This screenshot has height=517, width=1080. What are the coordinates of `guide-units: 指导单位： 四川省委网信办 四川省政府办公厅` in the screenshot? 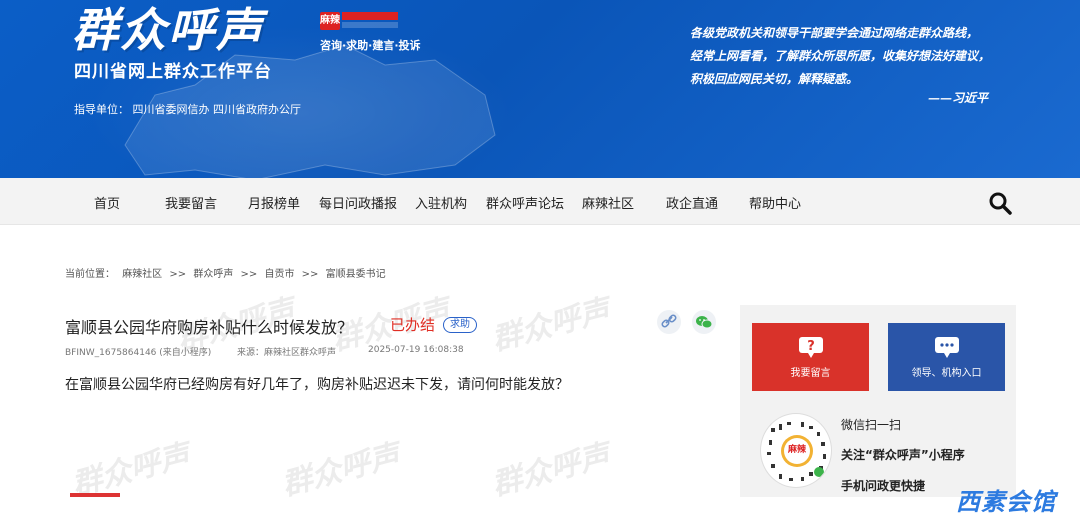 It's located at (187, 109).